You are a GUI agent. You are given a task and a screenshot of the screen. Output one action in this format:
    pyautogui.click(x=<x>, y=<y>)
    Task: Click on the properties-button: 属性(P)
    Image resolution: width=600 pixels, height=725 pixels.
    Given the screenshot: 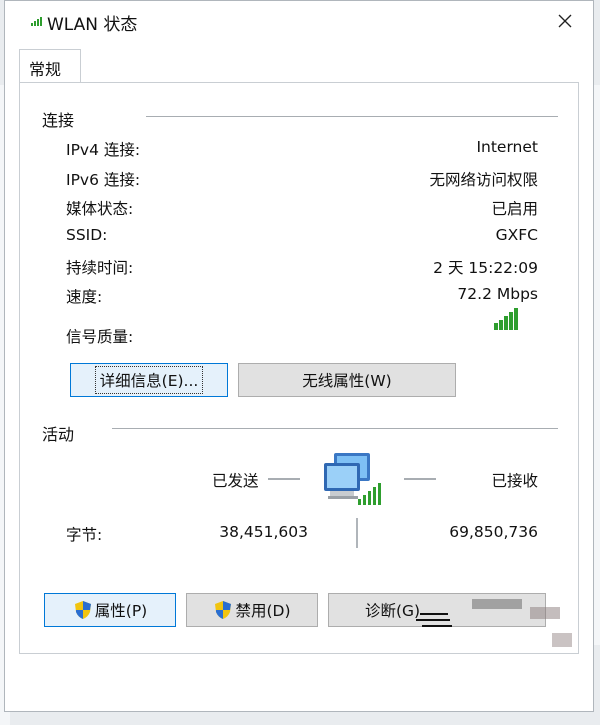 What is the action you would take?
    pyautogui.click(x=110, y=610)
    